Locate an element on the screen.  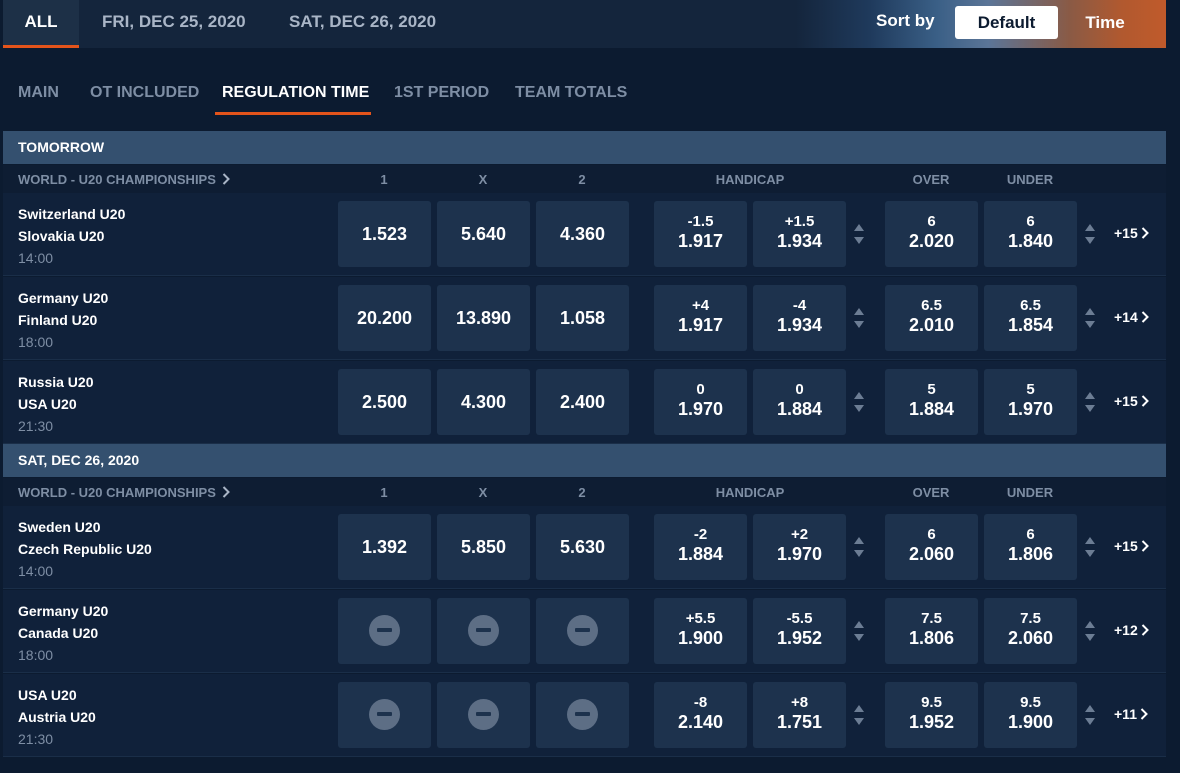
date-tab-all: ALL is located at coordinates (41, 24).